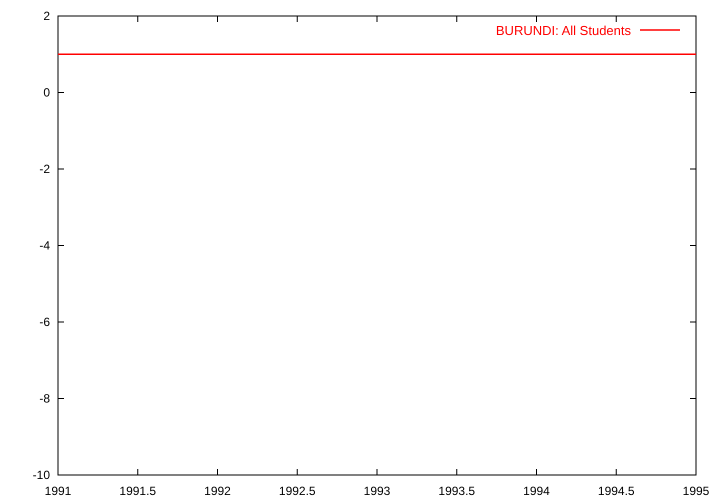 Image resolution: width=720 pixels, height=504 pixels. I want to click on x-tick-label: 1991.5, so click(137, 491).